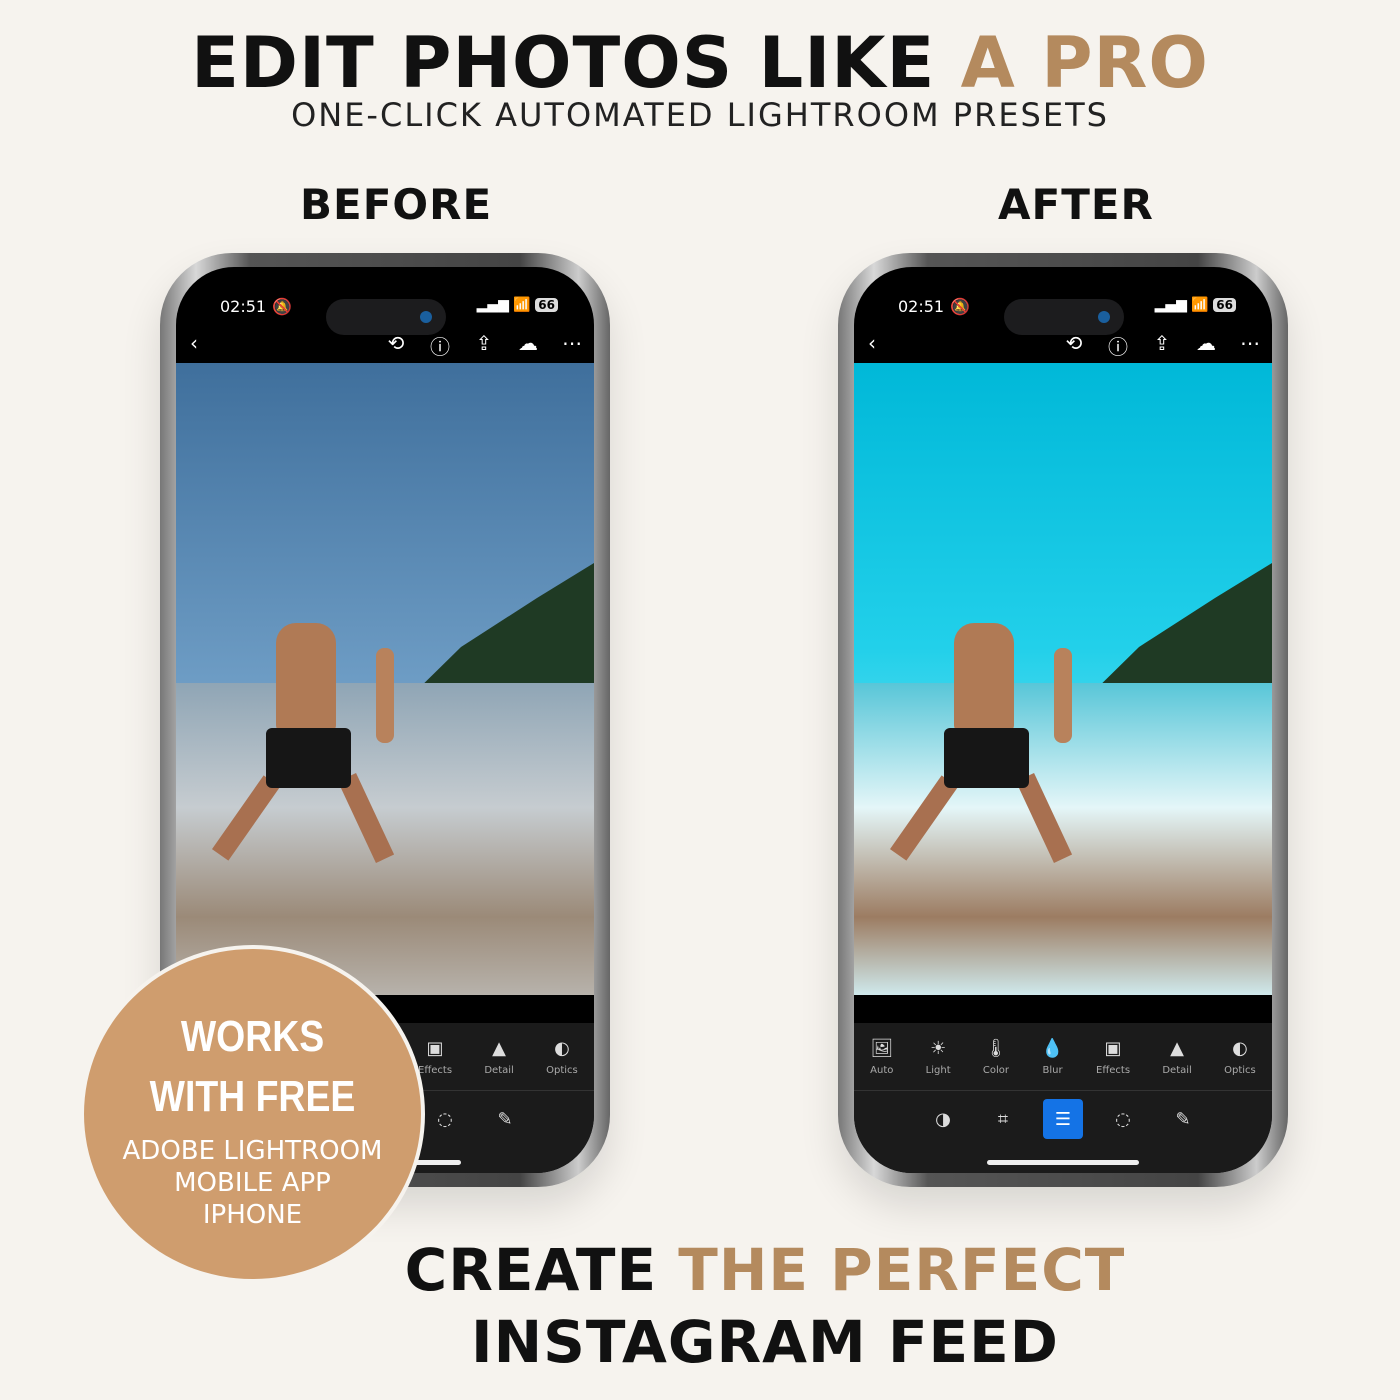 The width and height of the screenshot is (1400, 1400). I want to click on crop-icon: ⌗, so click(1003, 1119).